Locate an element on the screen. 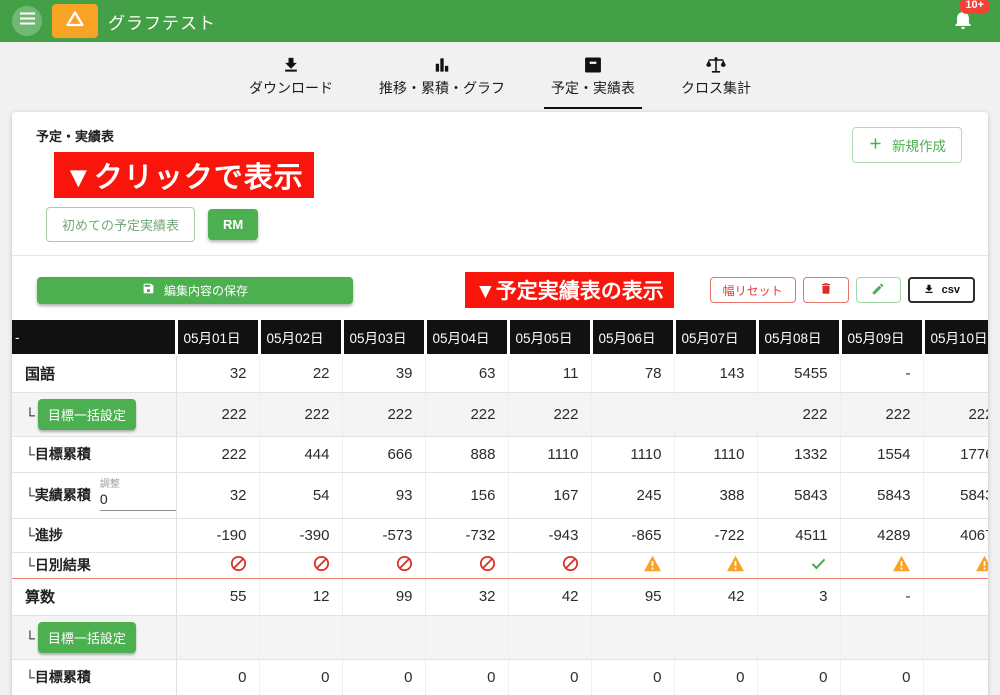  tab-label: 推移・累積・グラフ is located at coordinates (442, 88).